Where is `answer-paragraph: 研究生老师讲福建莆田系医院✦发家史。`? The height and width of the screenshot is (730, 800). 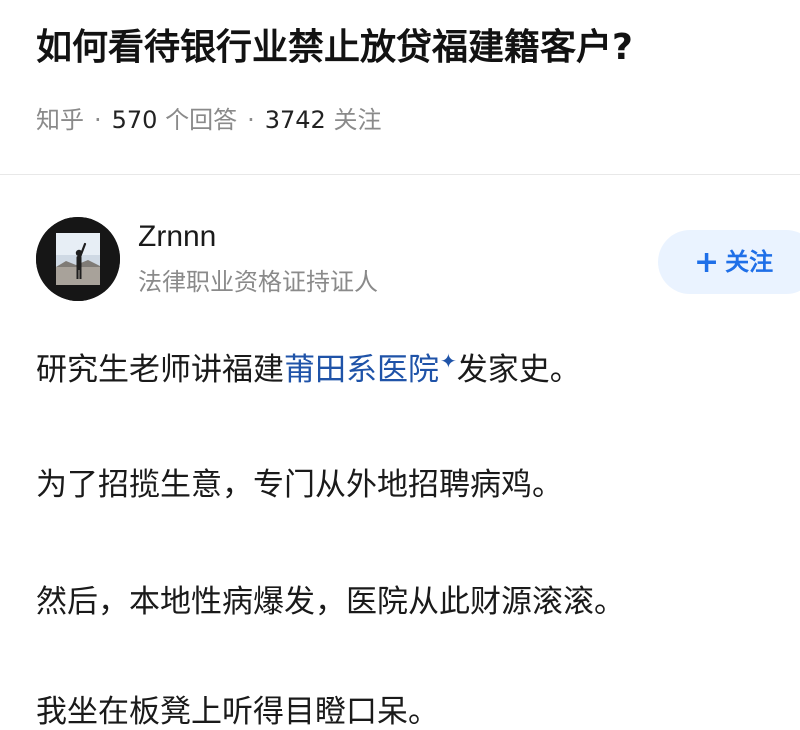 answer-paragraph: 研究生老师讲福建莆田系医院✦发家史。 is located at coordinates (308, 365).